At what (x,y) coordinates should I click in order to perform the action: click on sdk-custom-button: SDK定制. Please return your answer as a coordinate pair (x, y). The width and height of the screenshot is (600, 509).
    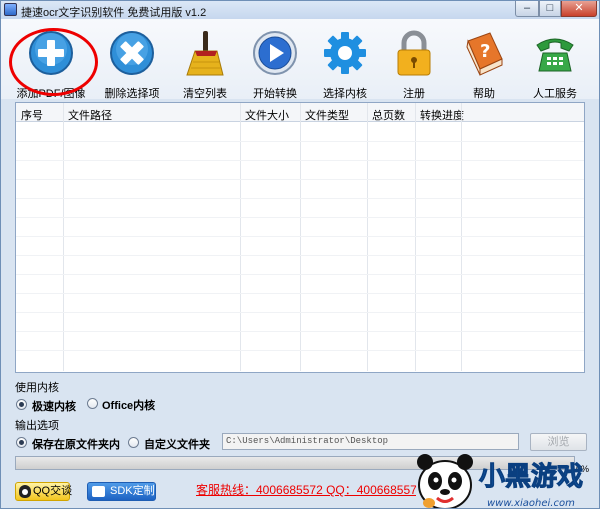
    Looking at the image, I should click on (121, 491).